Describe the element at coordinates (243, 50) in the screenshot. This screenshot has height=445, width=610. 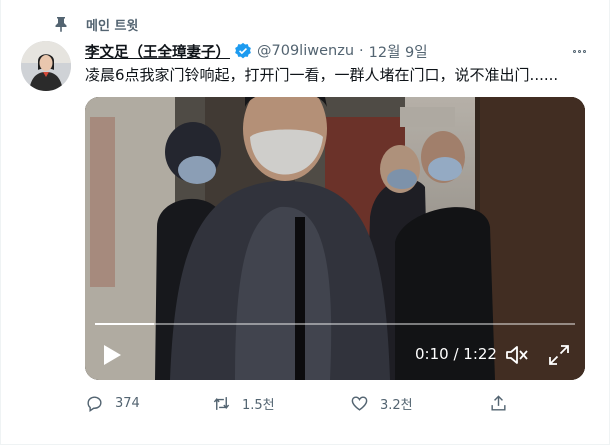
I see `verified-badge-icon` at that location.